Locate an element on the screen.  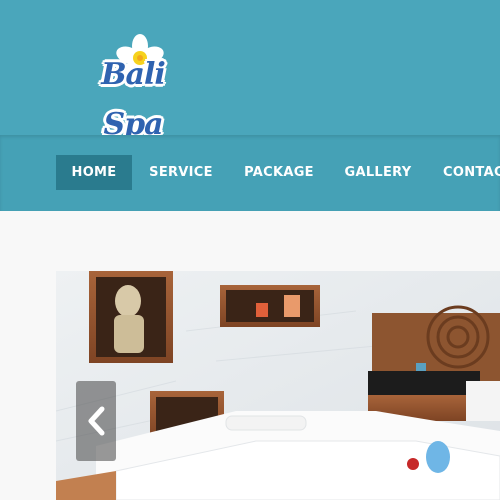
slider-prev-button is located at coordinates (96, 421).